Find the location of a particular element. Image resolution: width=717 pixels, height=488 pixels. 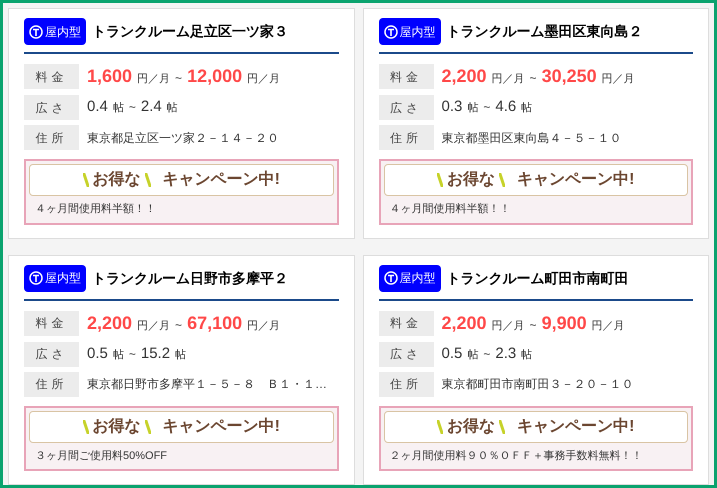

campaign-note: ３ヶ月間ご使用料50%OFF is located at coordinates (101, 456).